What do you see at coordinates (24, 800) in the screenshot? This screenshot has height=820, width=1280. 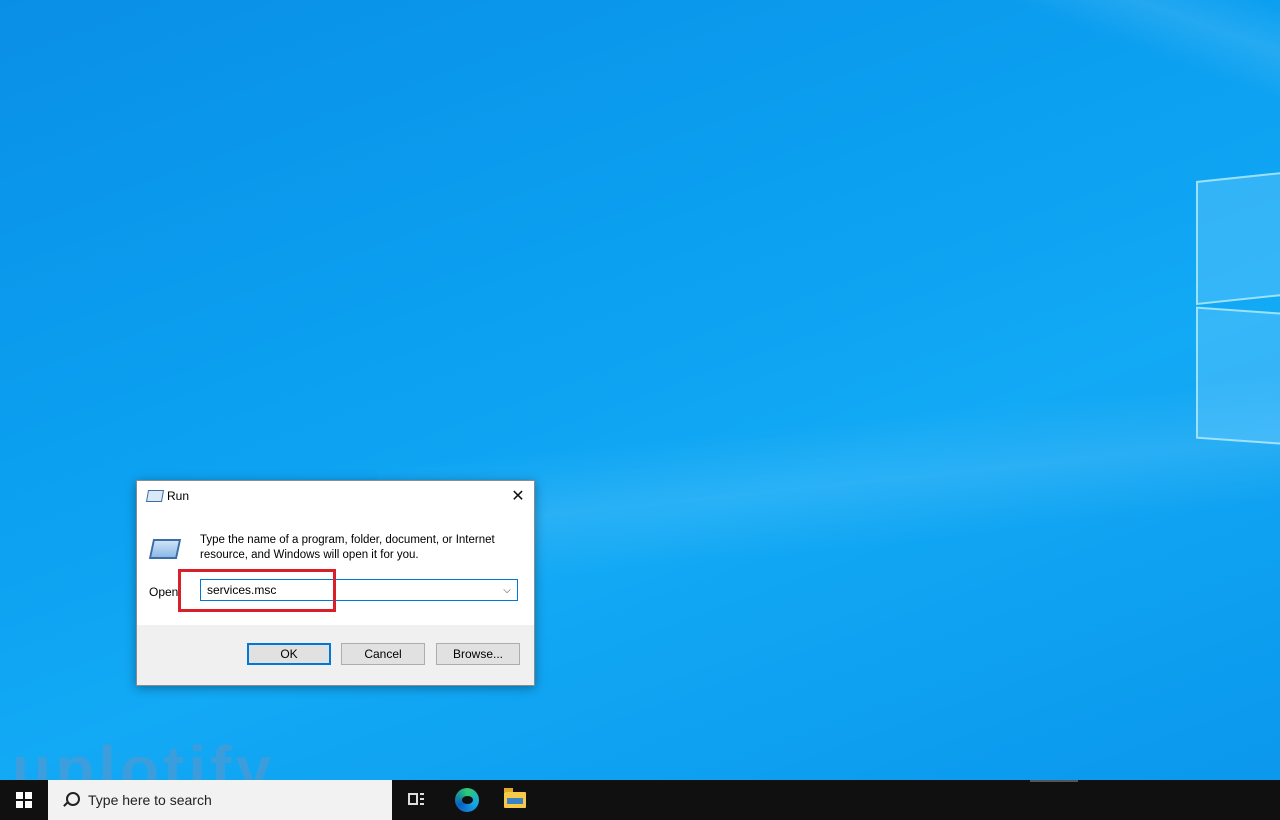 I see `windows-start-icon` at bounding box center [24, 800].